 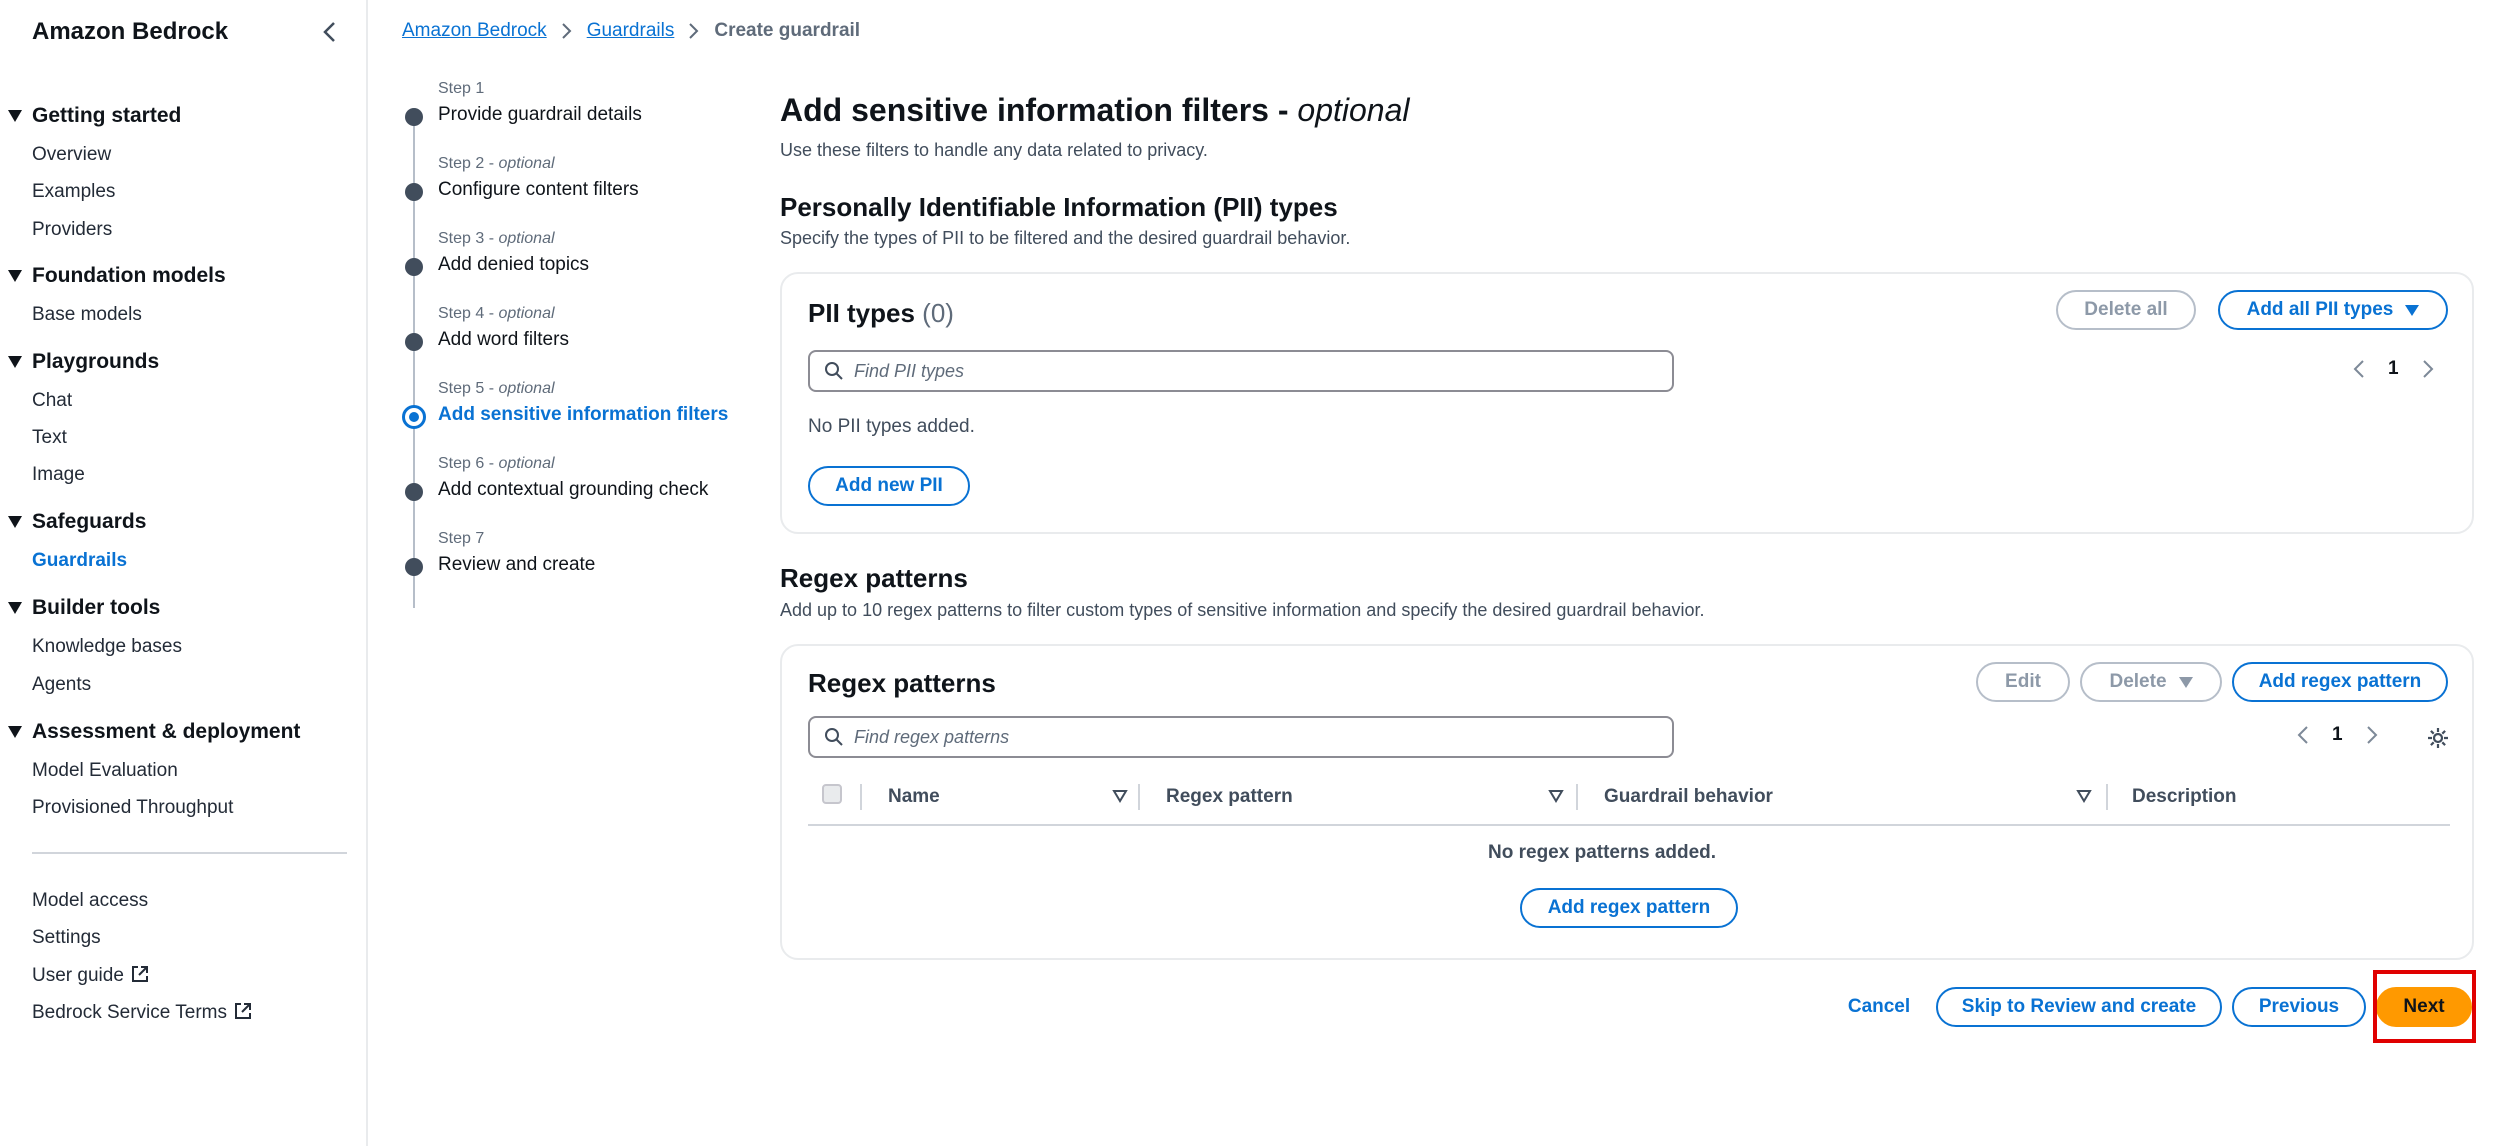 I want to click on sidebar-item-provisioned-throughput: Provisioned Throughput, so click(x=132, y=808).